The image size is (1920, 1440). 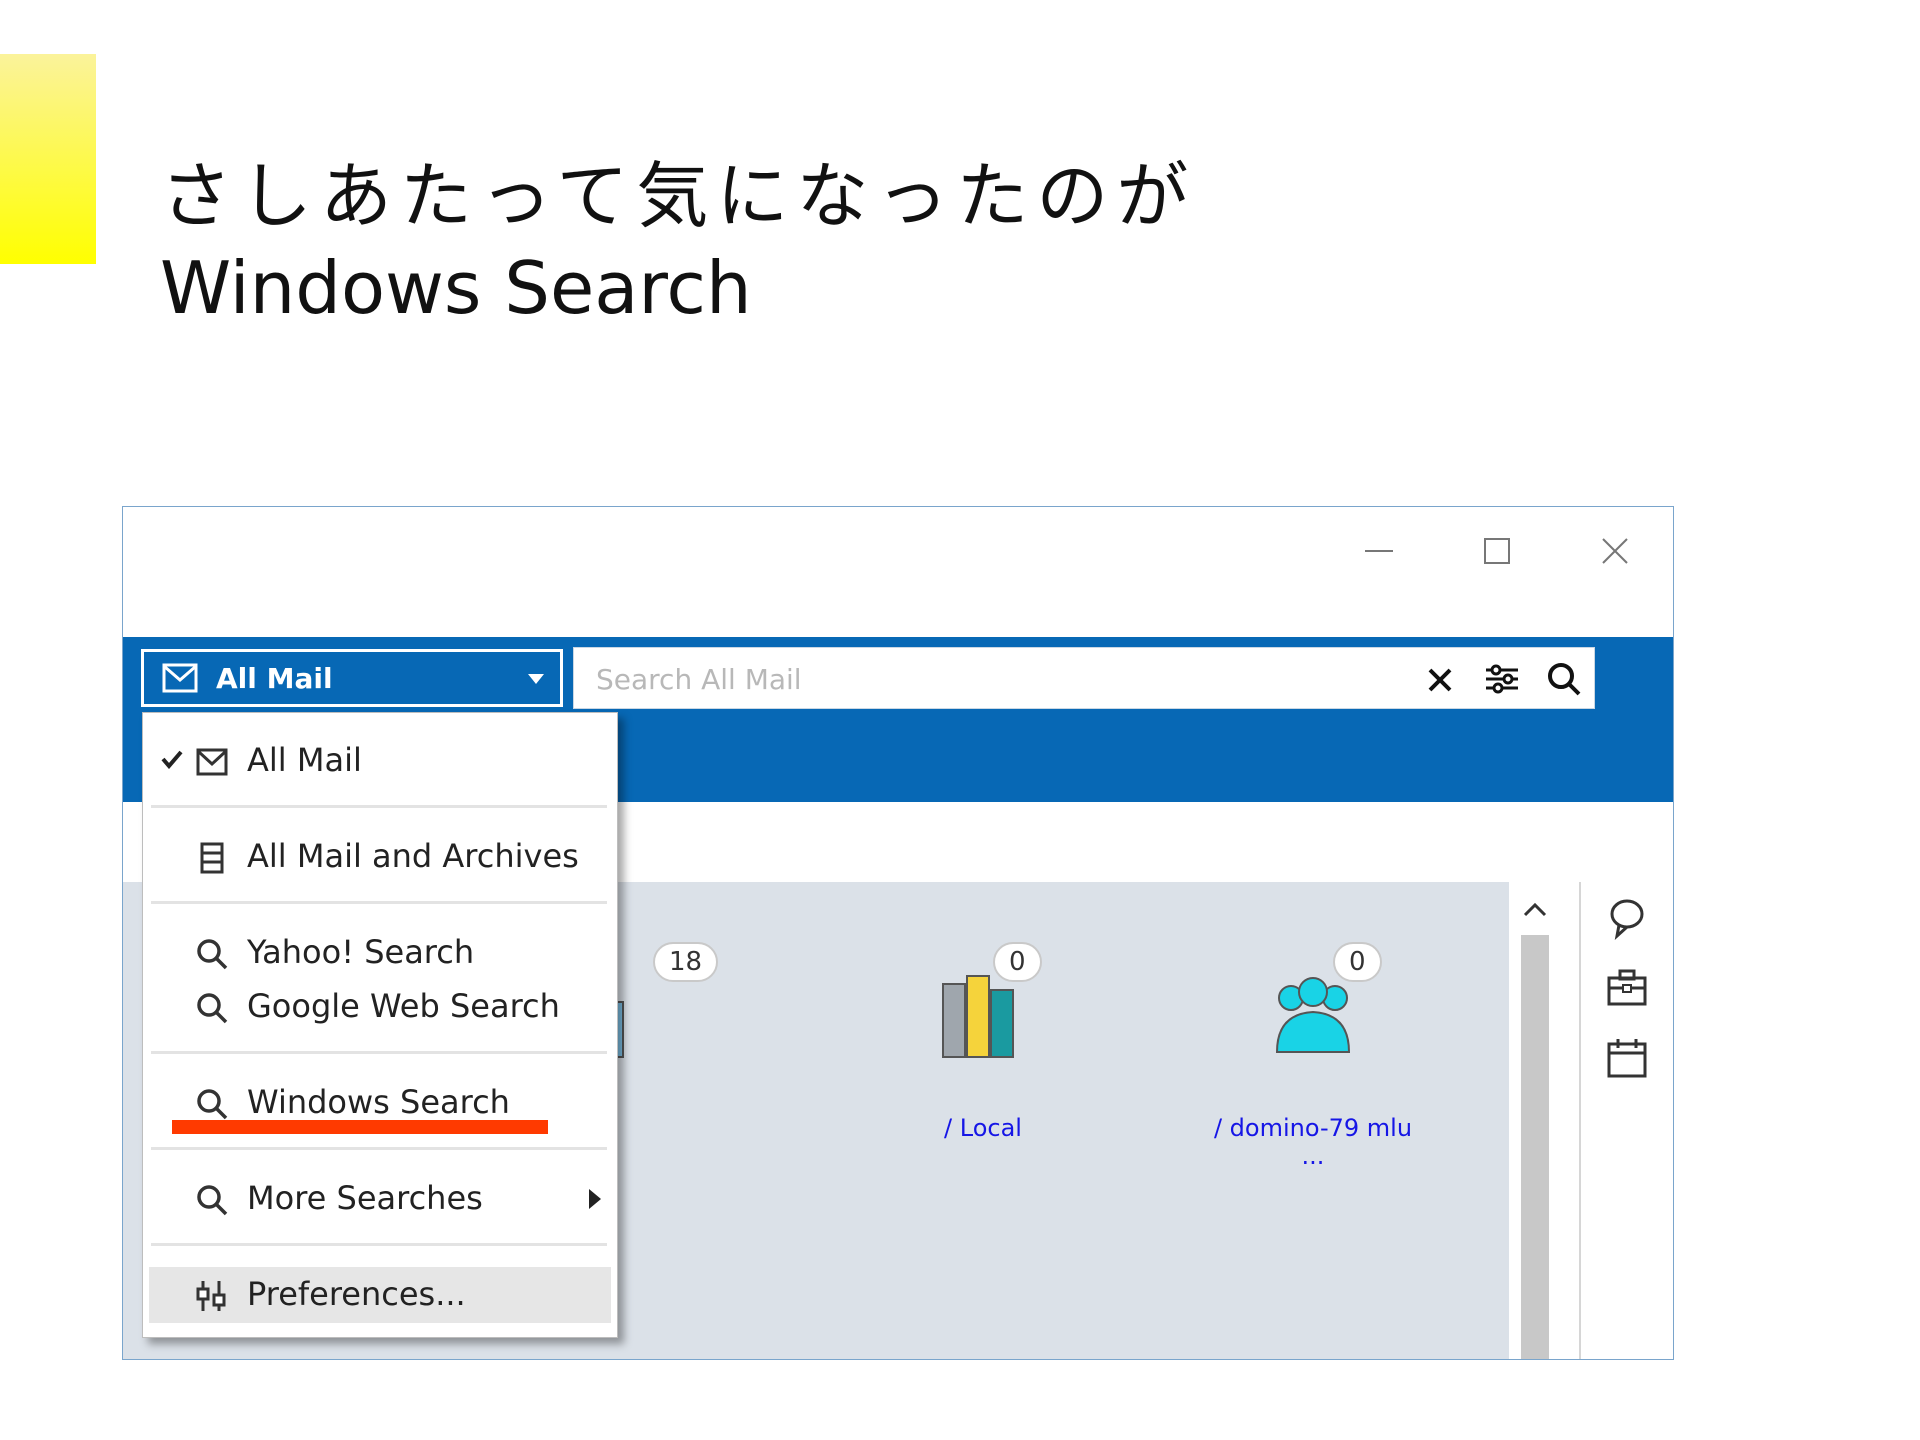 I want to click on window-controls, so click(x=1497, y=550).